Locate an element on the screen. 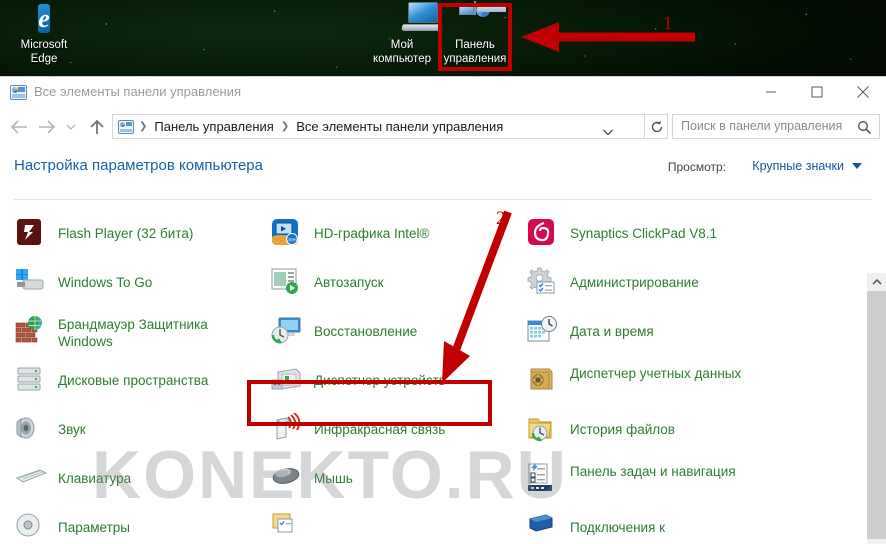 The width and height of the screenshot is (886, 544). control-panel-item-taskbar-navigation: Панель задач и навигация is located at coordinates (662, 486).